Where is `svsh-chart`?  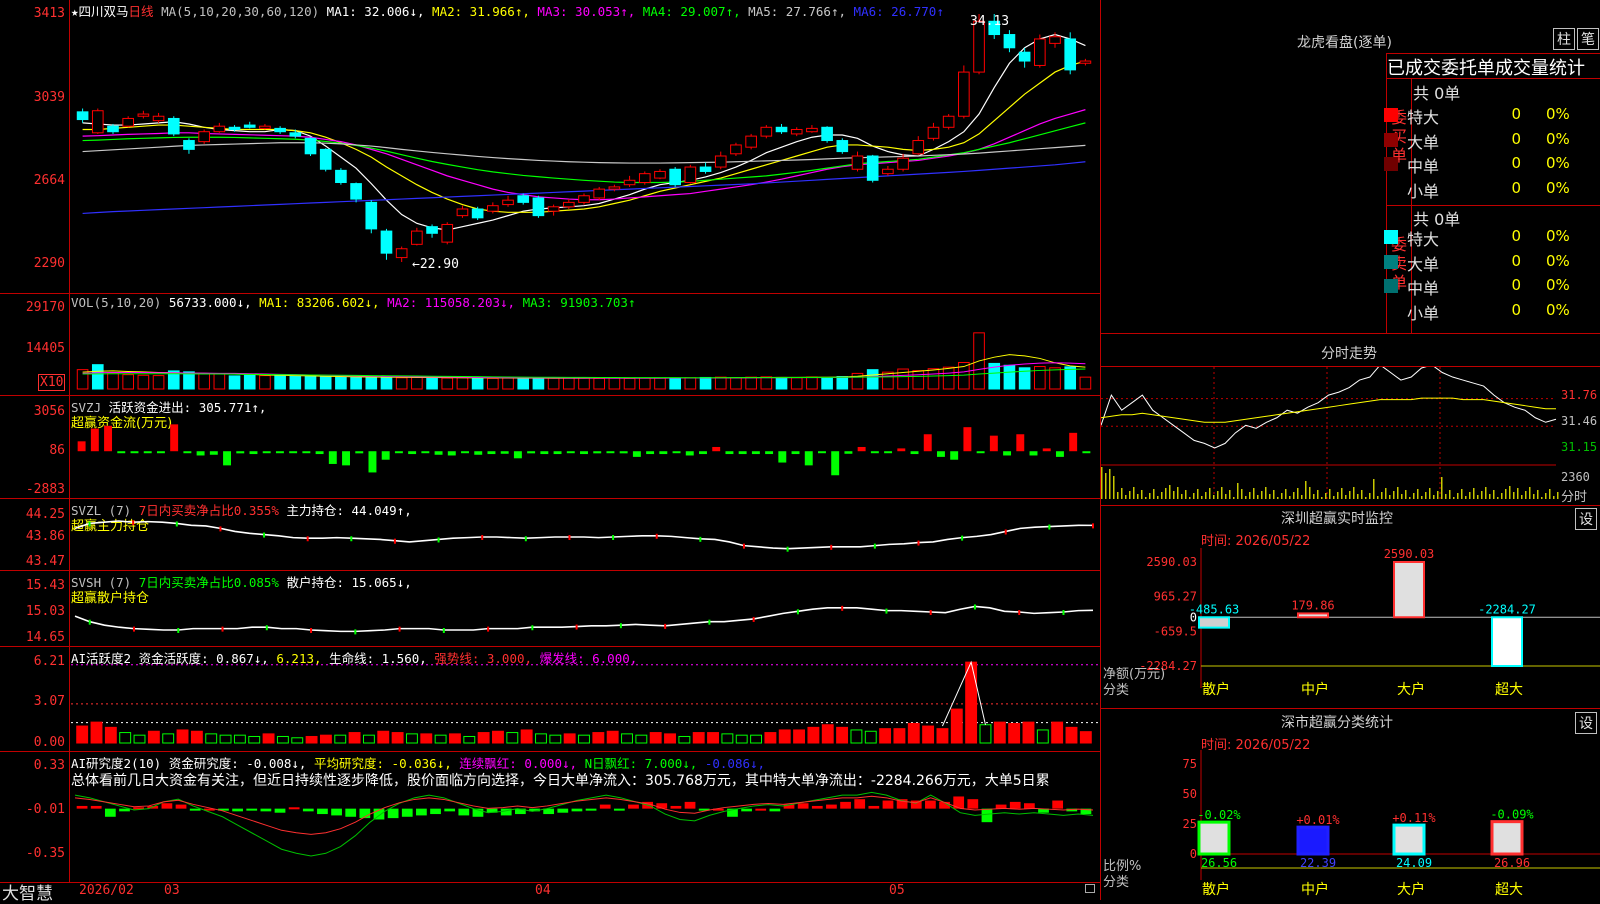
svsh-chart is located at coordinates (585, 608).